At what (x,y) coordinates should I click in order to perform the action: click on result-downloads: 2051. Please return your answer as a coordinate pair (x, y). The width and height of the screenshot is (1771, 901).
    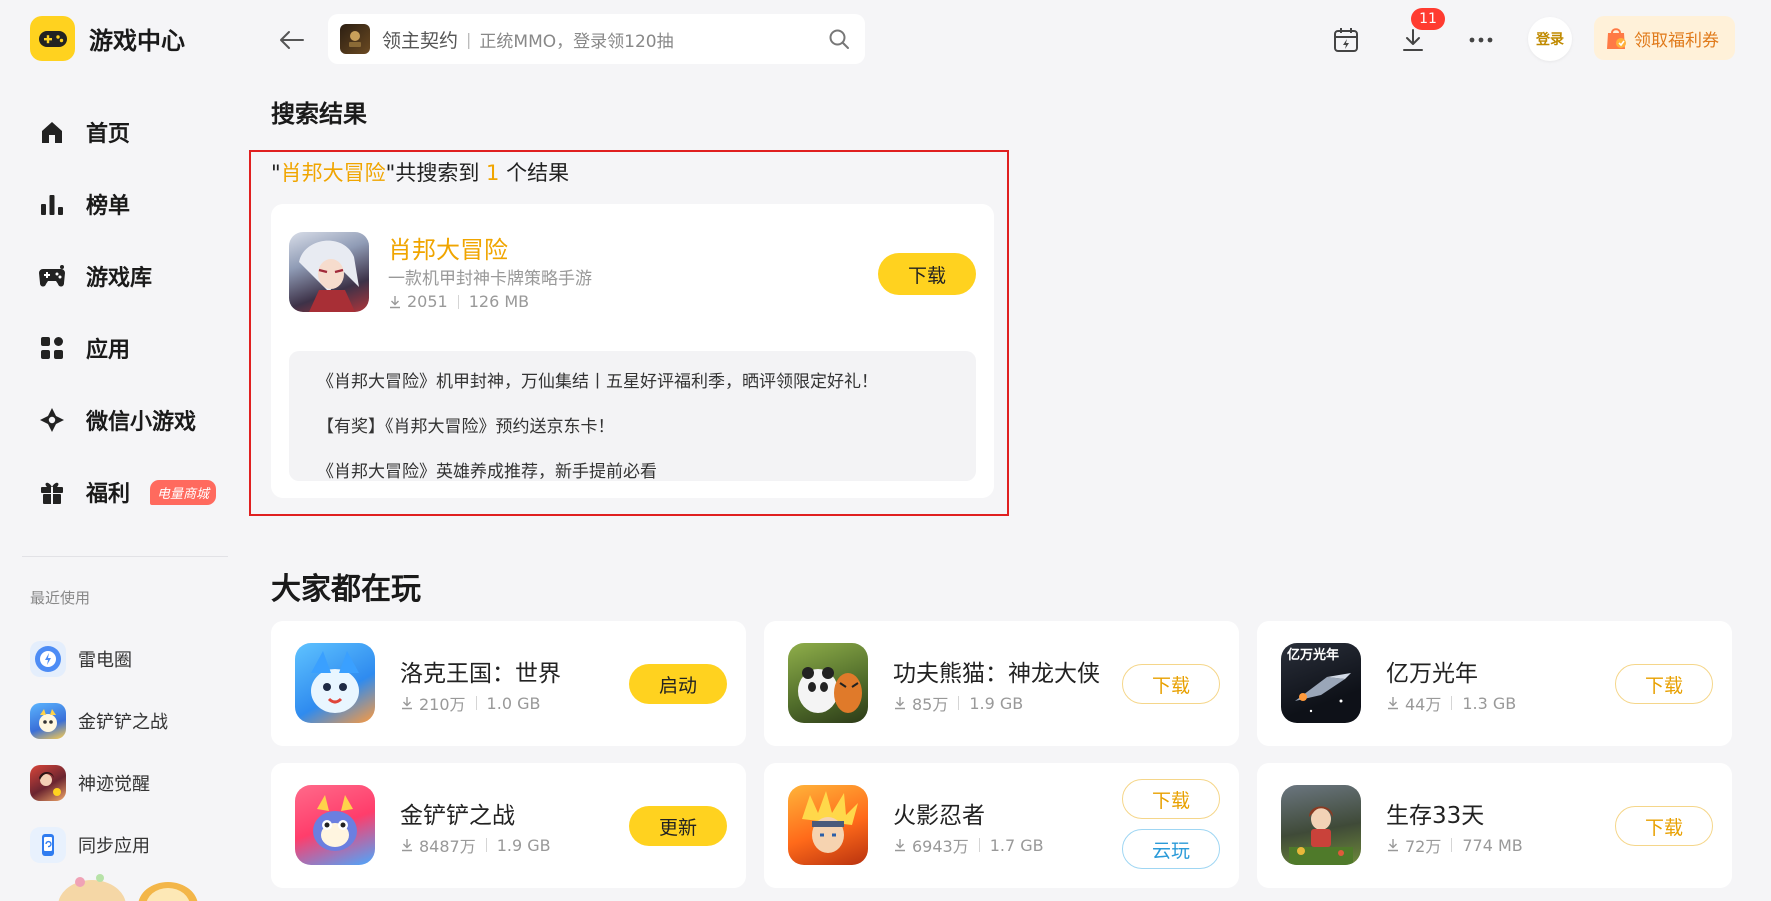
    Looking at the image, I should click on (427, 301).